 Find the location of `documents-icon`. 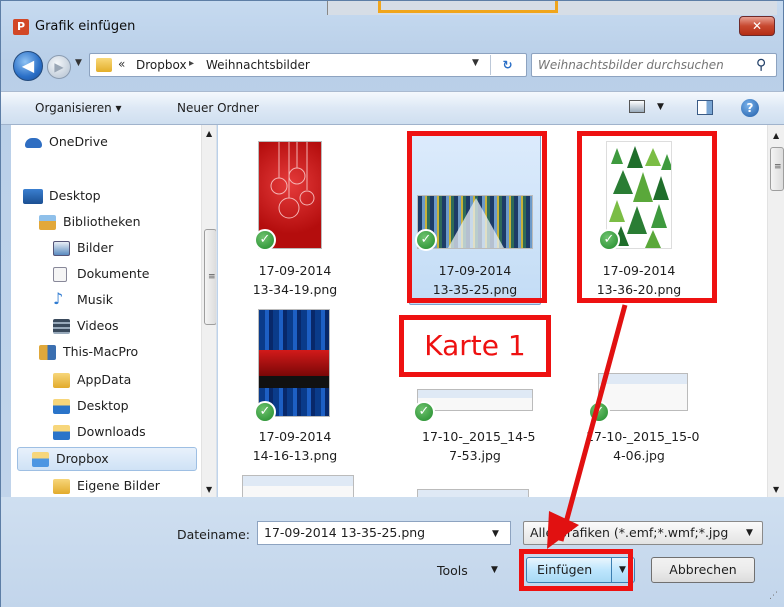

documents-icon is located at coordinates (60, 274).